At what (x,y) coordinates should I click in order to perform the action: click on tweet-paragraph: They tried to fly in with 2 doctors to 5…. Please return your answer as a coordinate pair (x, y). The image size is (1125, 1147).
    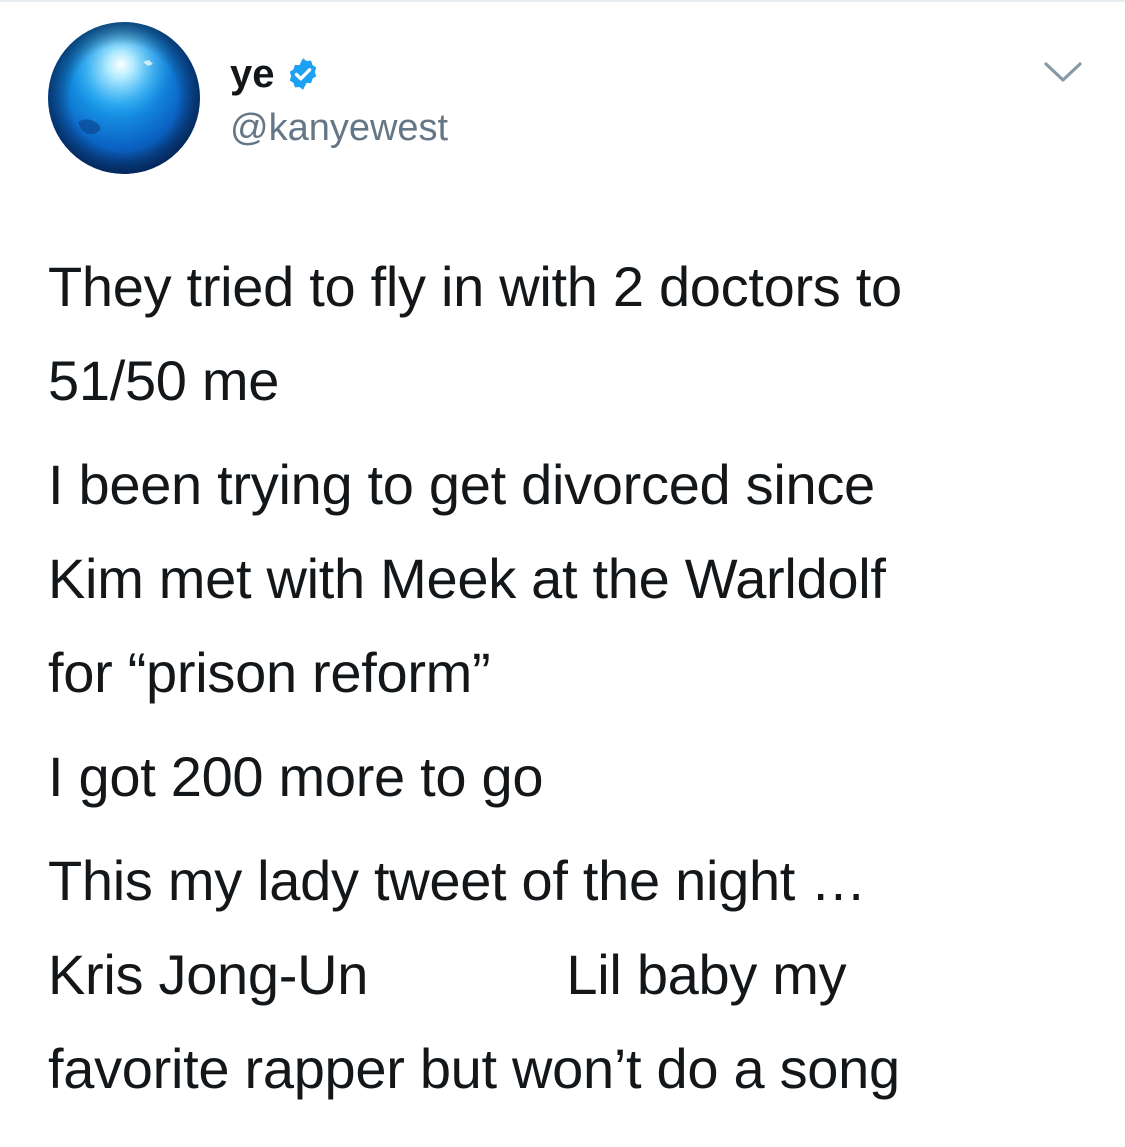
    Looking at the image, I should click on (475, 333).